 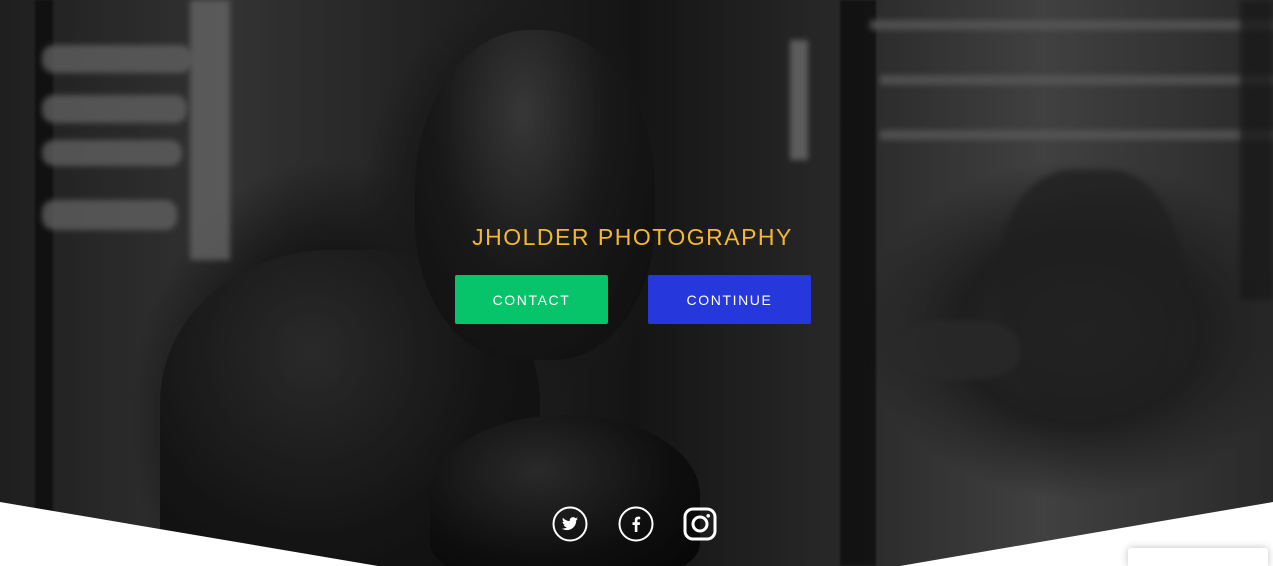 I want to click on twitter-icon, so click(x=570, y=524).